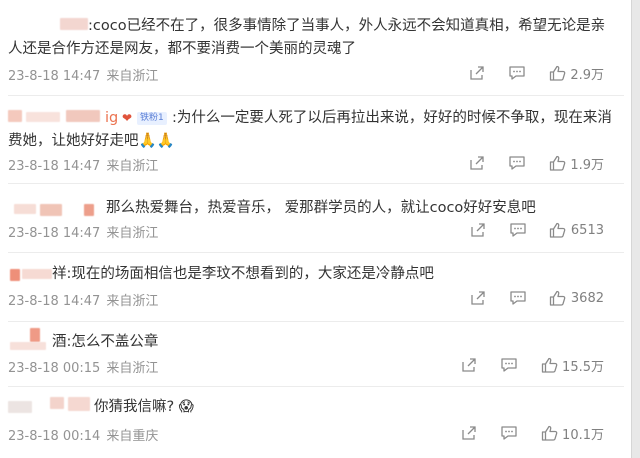 The height and width of the screenshot is (458, 640). Describe the element at coordinates (532, 365) in the screenshot. I see `comment-actions: 15.5万` at that location.